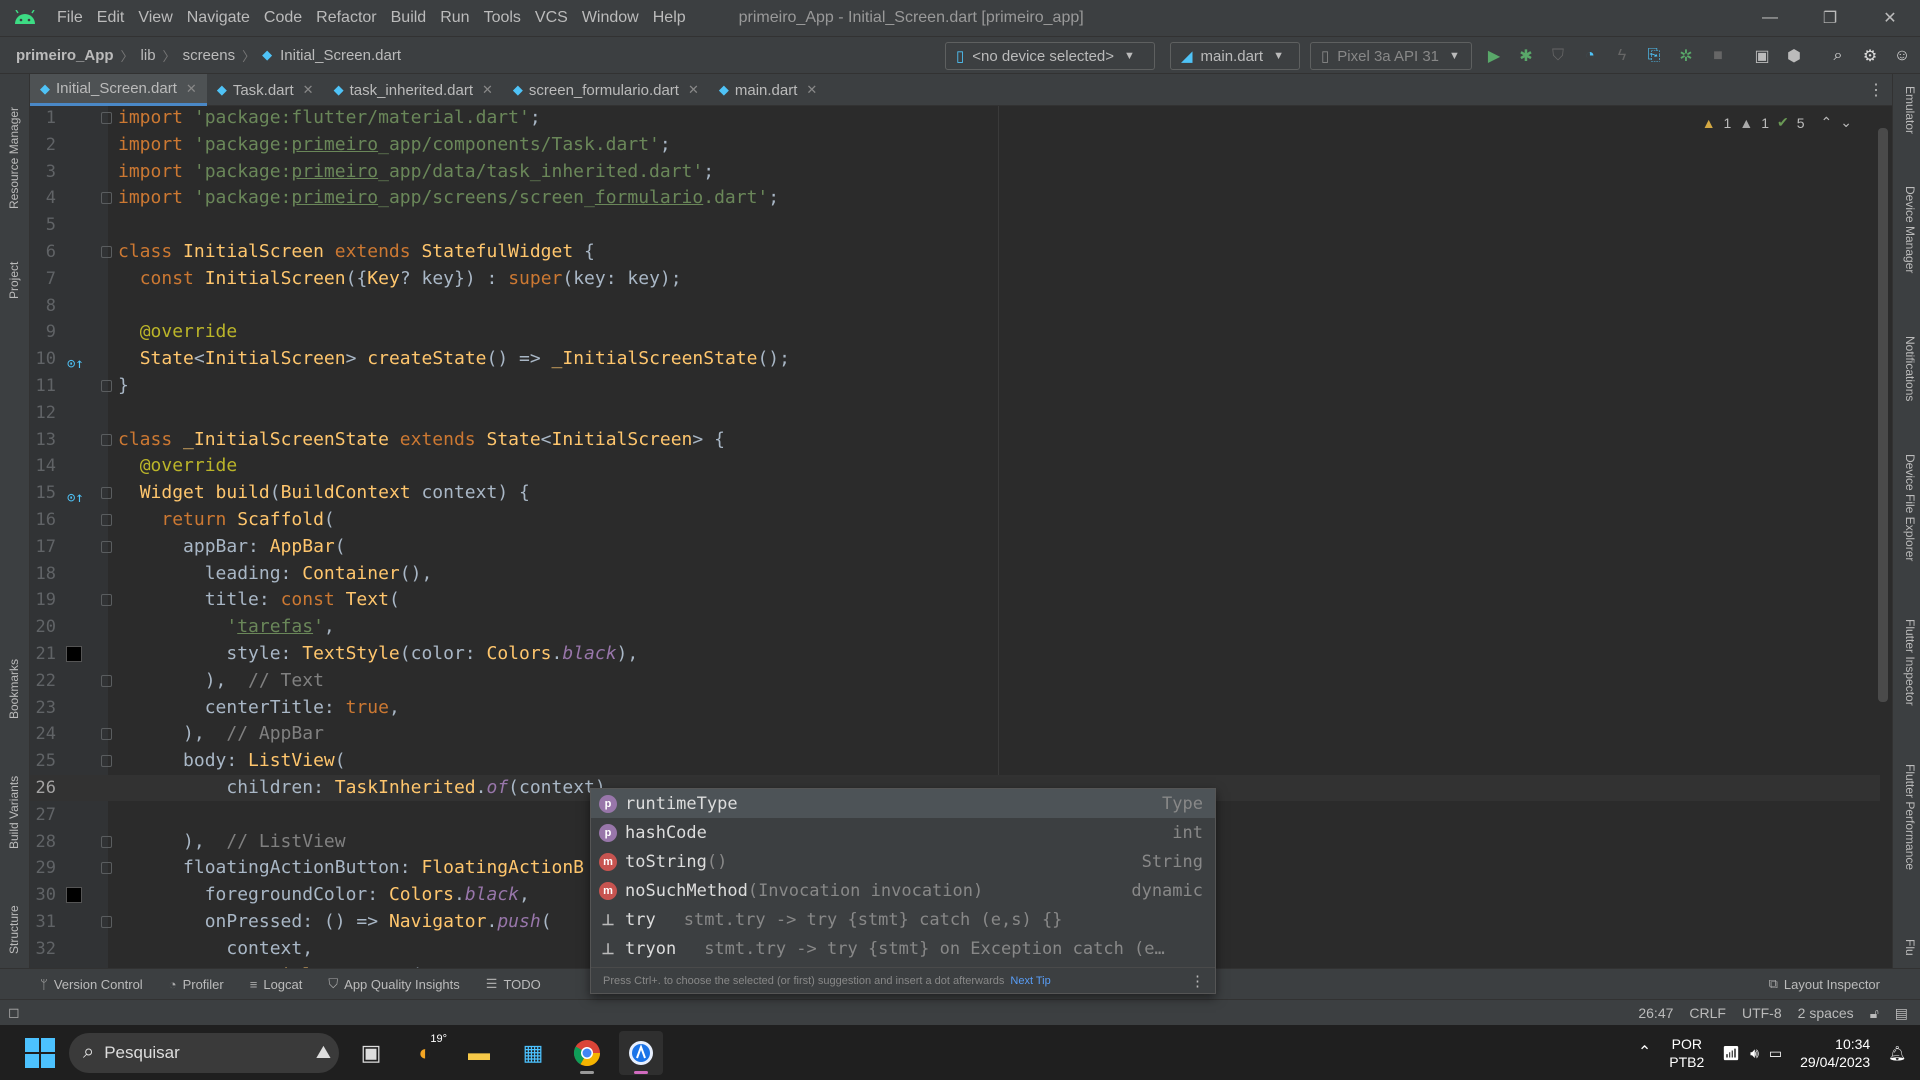  What do you see at coordinates (955, 547) in the screenshot?
I see `code-line: 17 appBar: AppBar(` at bounding box center [955, 547].